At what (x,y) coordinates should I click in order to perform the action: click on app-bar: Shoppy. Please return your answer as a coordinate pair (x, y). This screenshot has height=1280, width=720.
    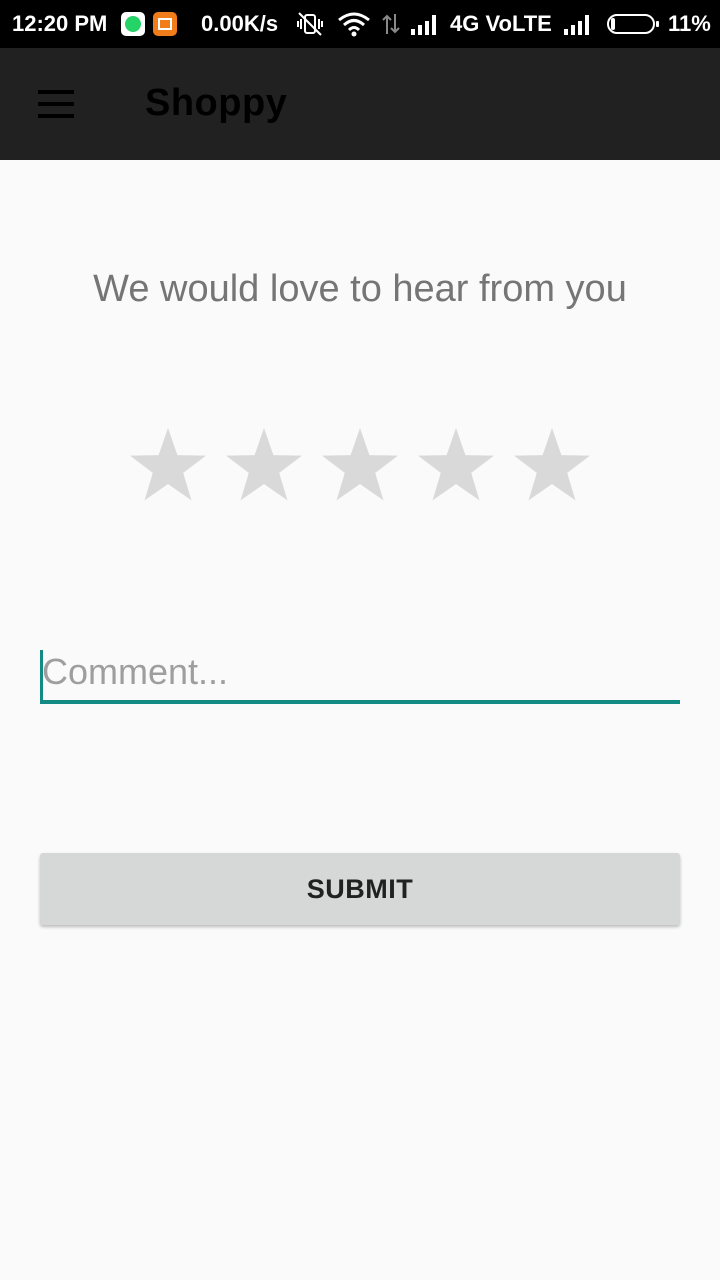
    Looking at the image, I should click on (360, 104).